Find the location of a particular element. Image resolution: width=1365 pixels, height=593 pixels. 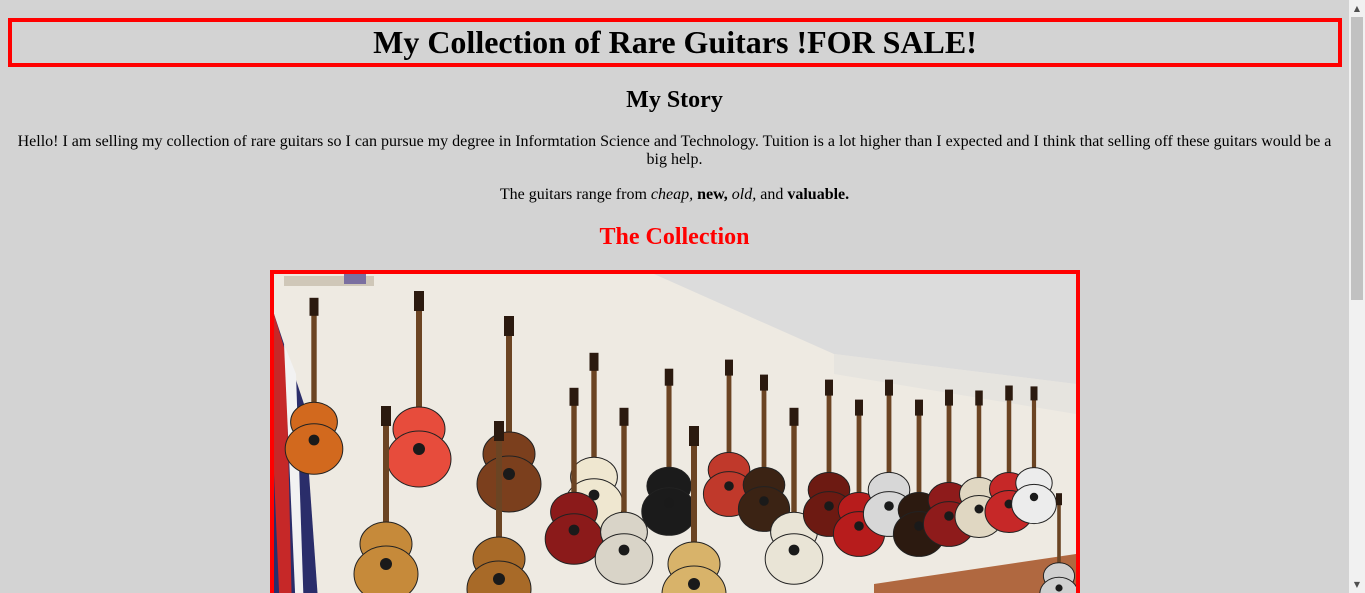

range-and: and is located at coordinates (772, 194).